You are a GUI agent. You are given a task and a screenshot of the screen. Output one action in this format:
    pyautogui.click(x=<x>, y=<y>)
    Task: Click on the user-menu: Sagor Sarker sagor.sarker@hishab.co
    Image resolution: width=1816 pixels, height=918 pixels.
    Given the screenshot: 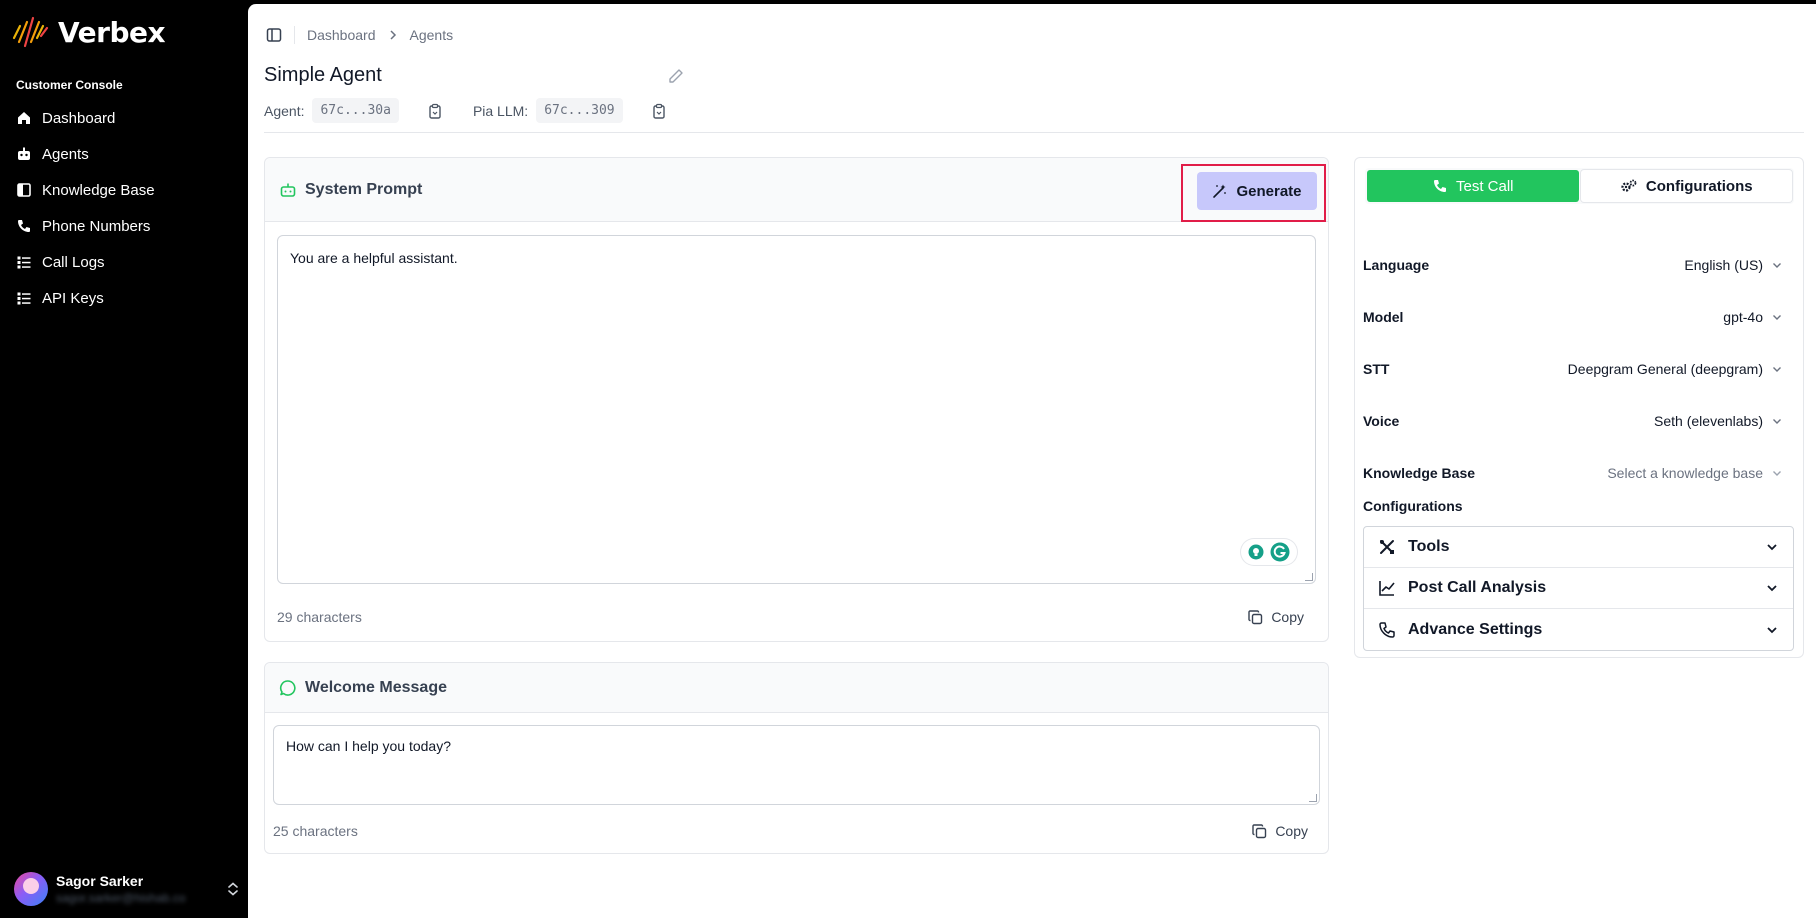 What is the action you would take?
    pyautogui.click(x=127, y=889)
    